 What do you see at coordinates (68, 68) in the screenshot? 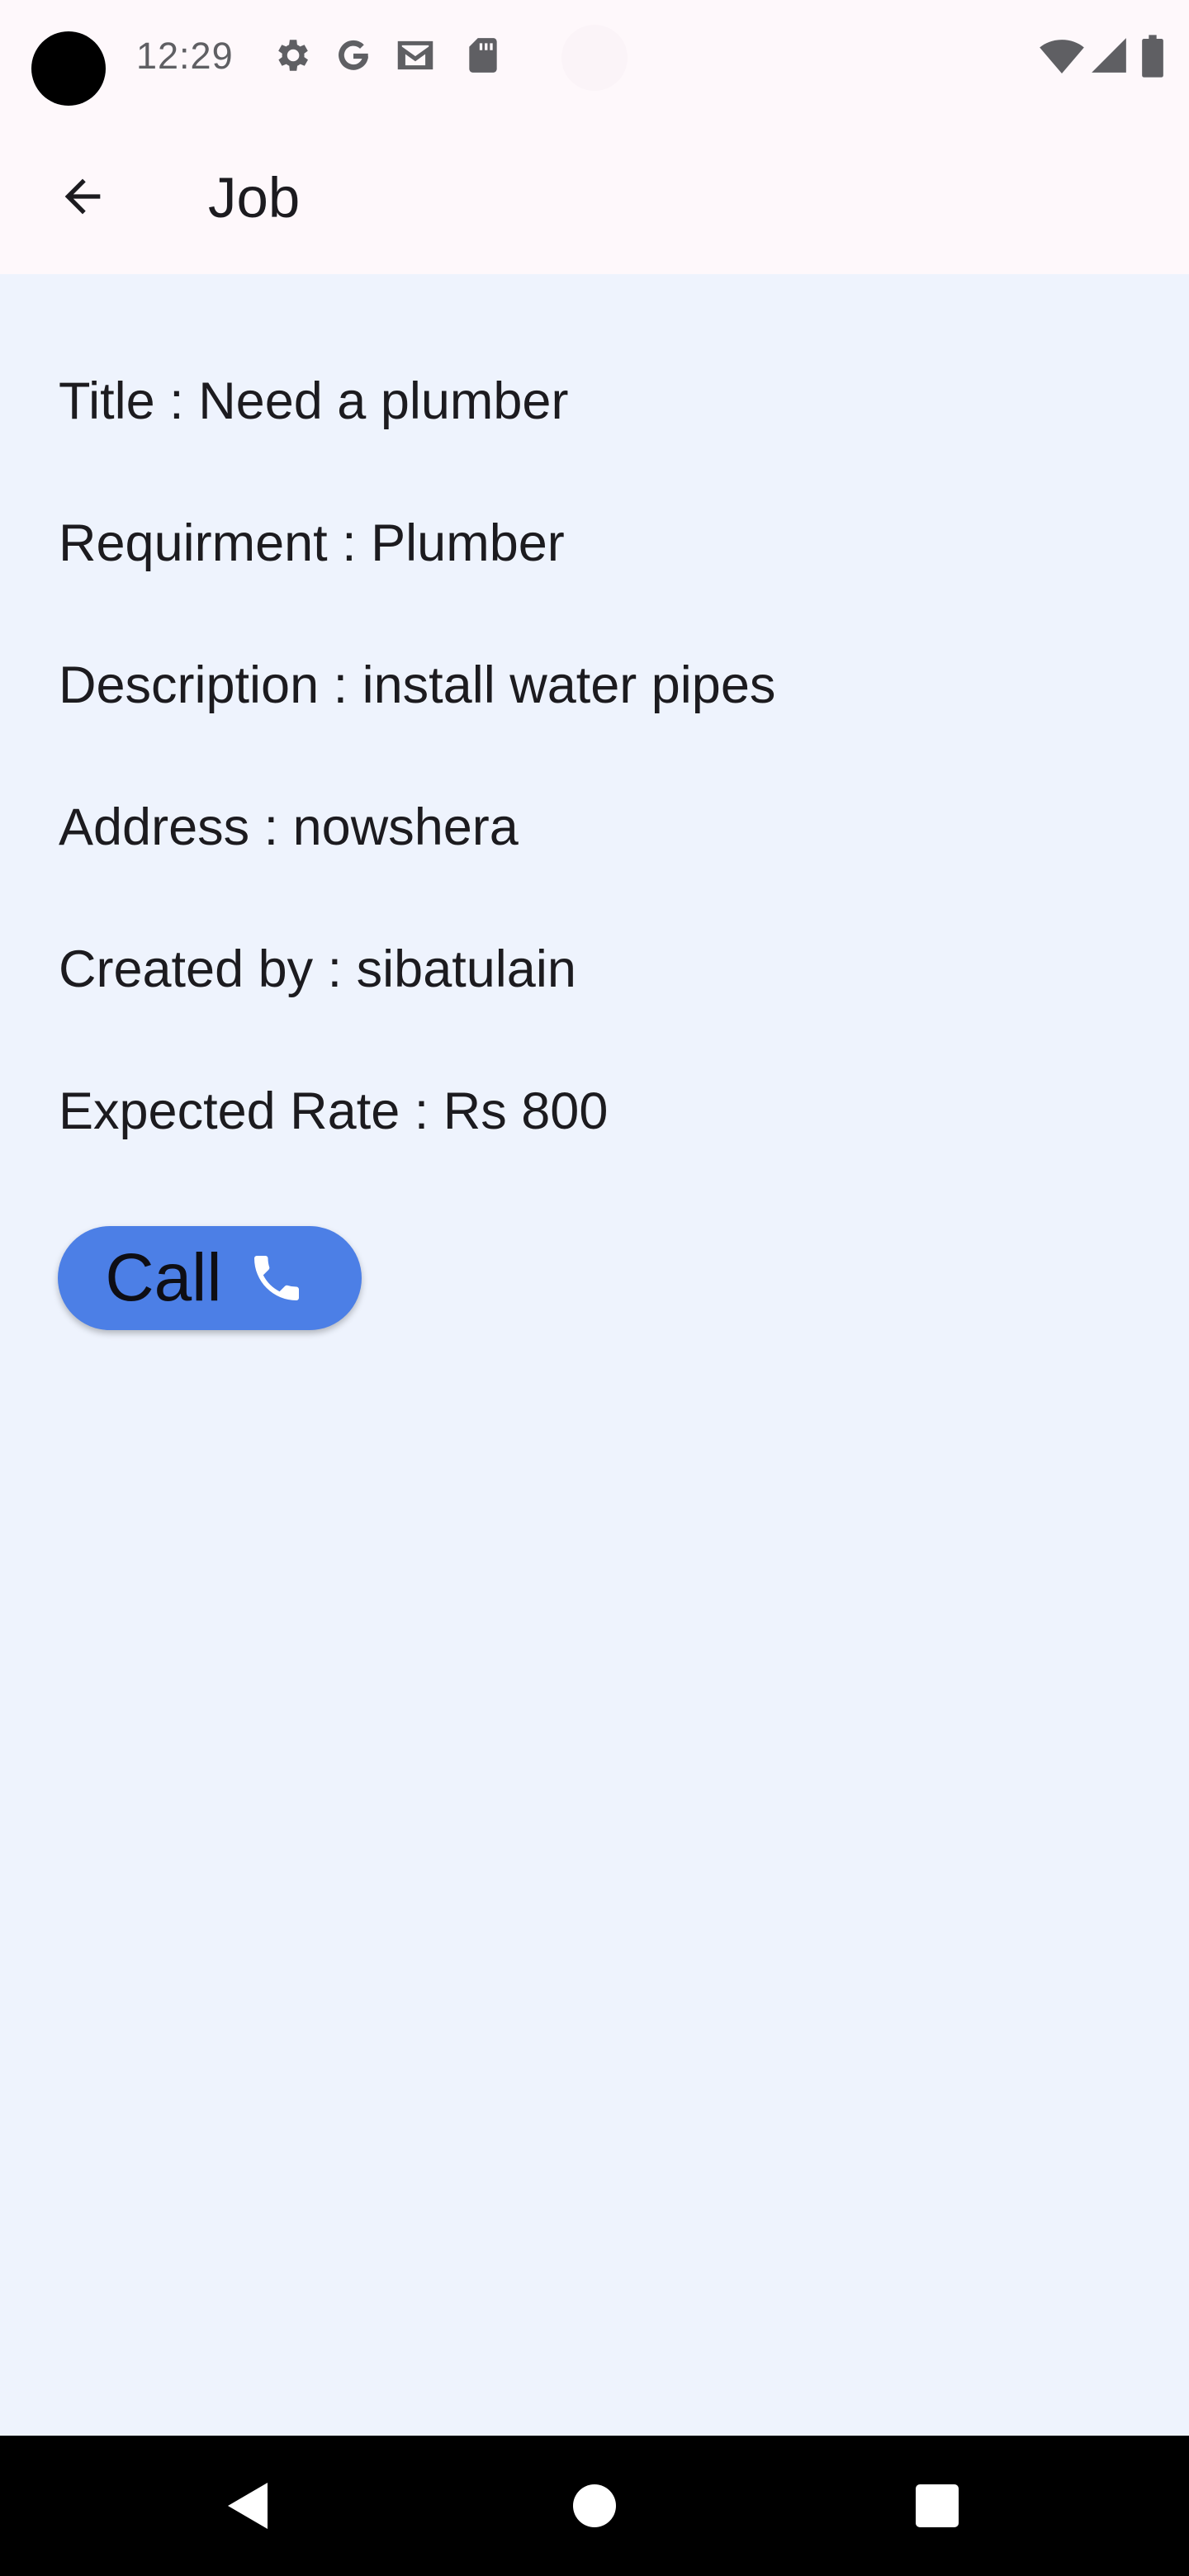
I see `camera-cutout` at bounding box center [68, 68].